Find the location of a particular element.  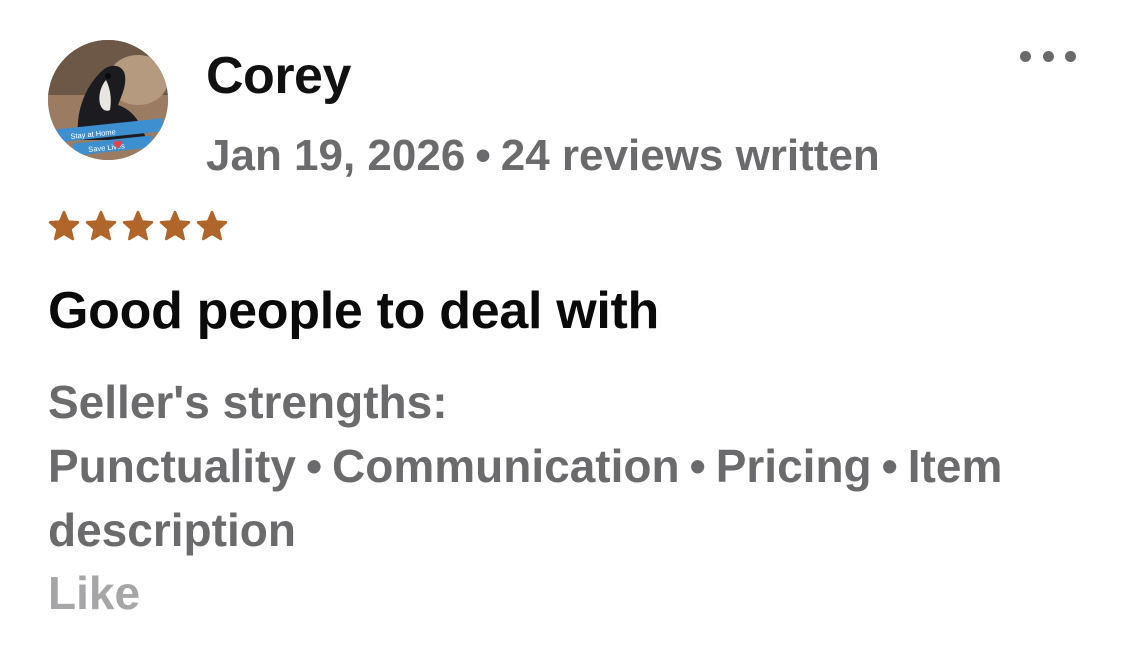

star-rating is located at coordinates (138, 226).